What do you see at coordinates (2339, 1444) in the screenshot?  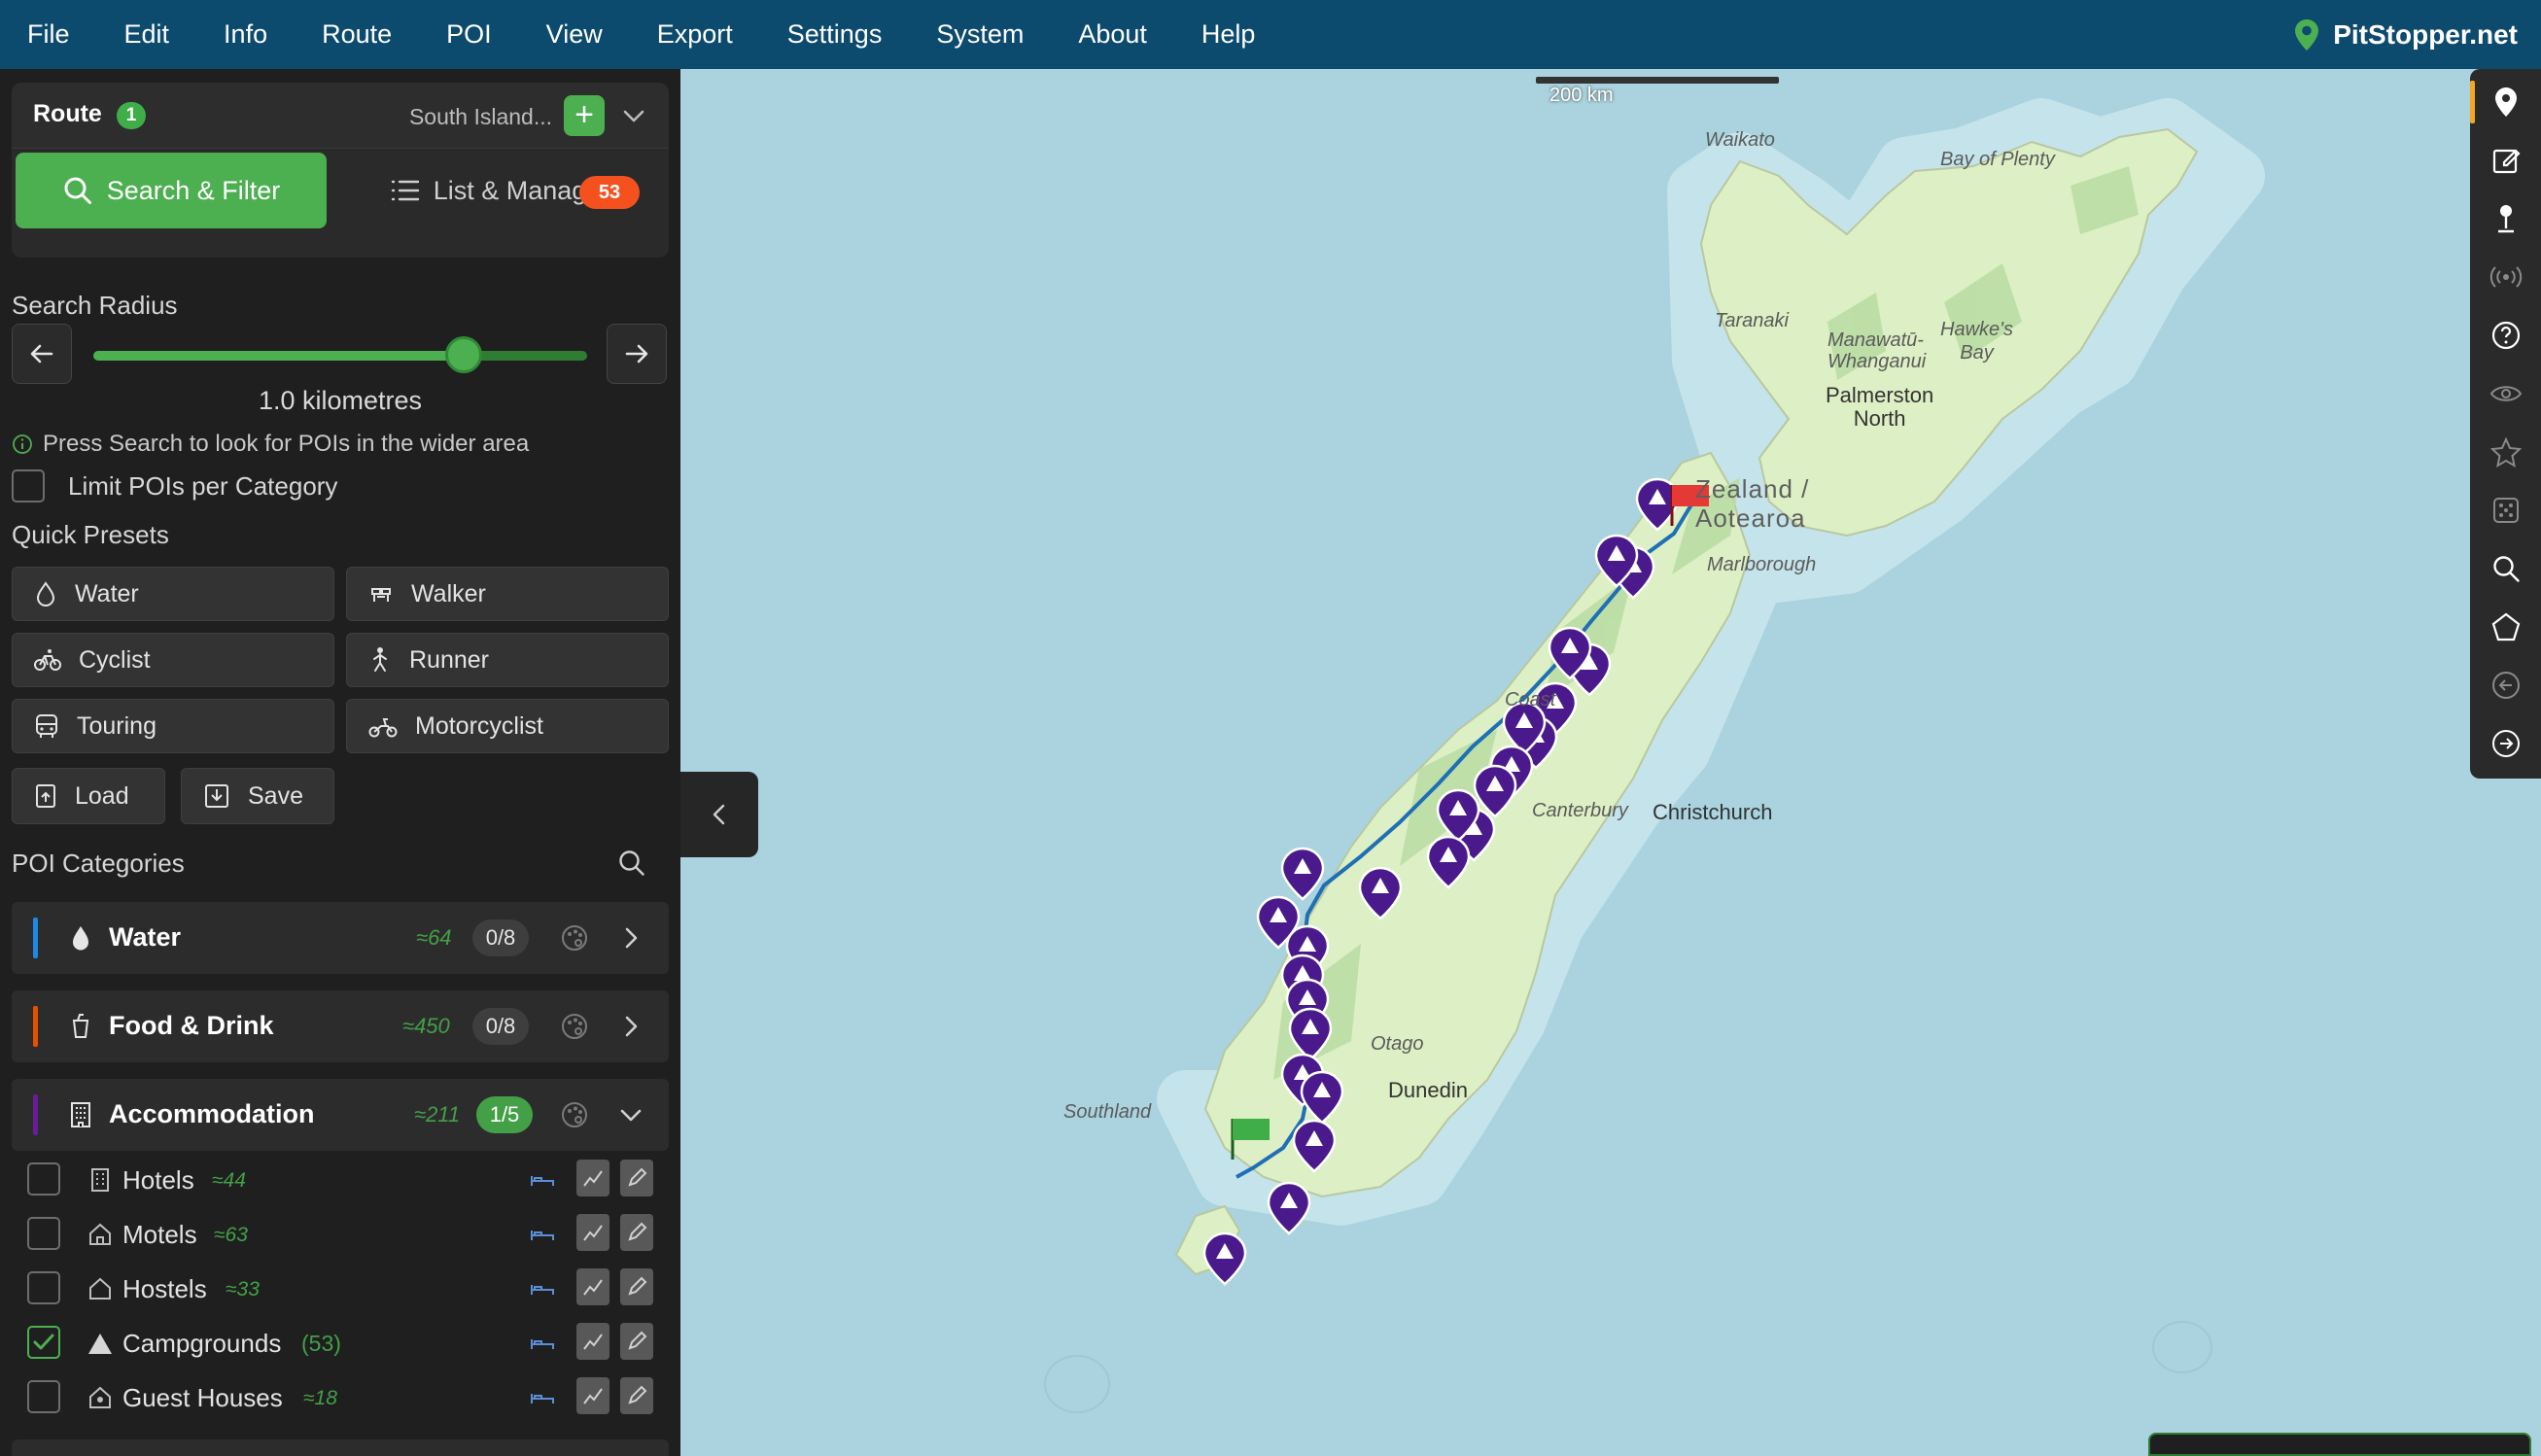 I see `bottom-panel-edge` at bounding box center [2339, 1444].